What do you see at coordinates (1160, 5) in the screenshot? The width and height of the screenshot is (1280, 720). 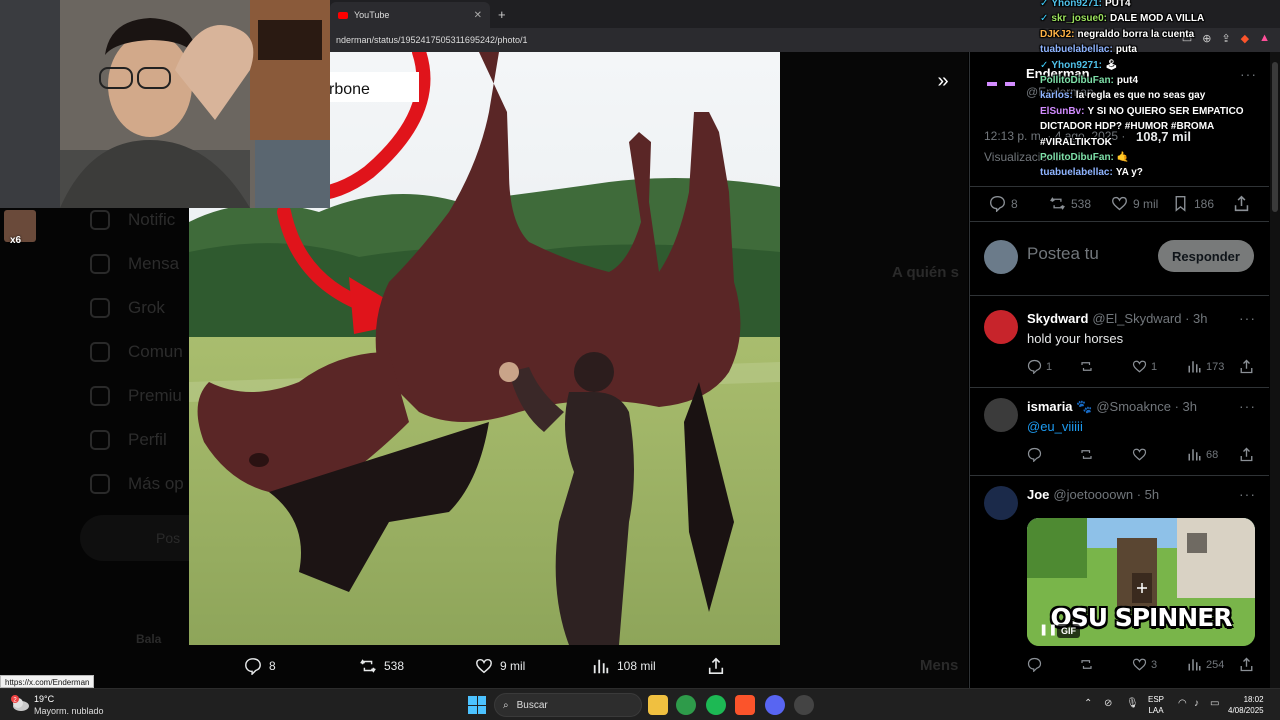 I see `chat-message: ✓ Yhon9271: PUT4` at bounding box center [1160, 5].